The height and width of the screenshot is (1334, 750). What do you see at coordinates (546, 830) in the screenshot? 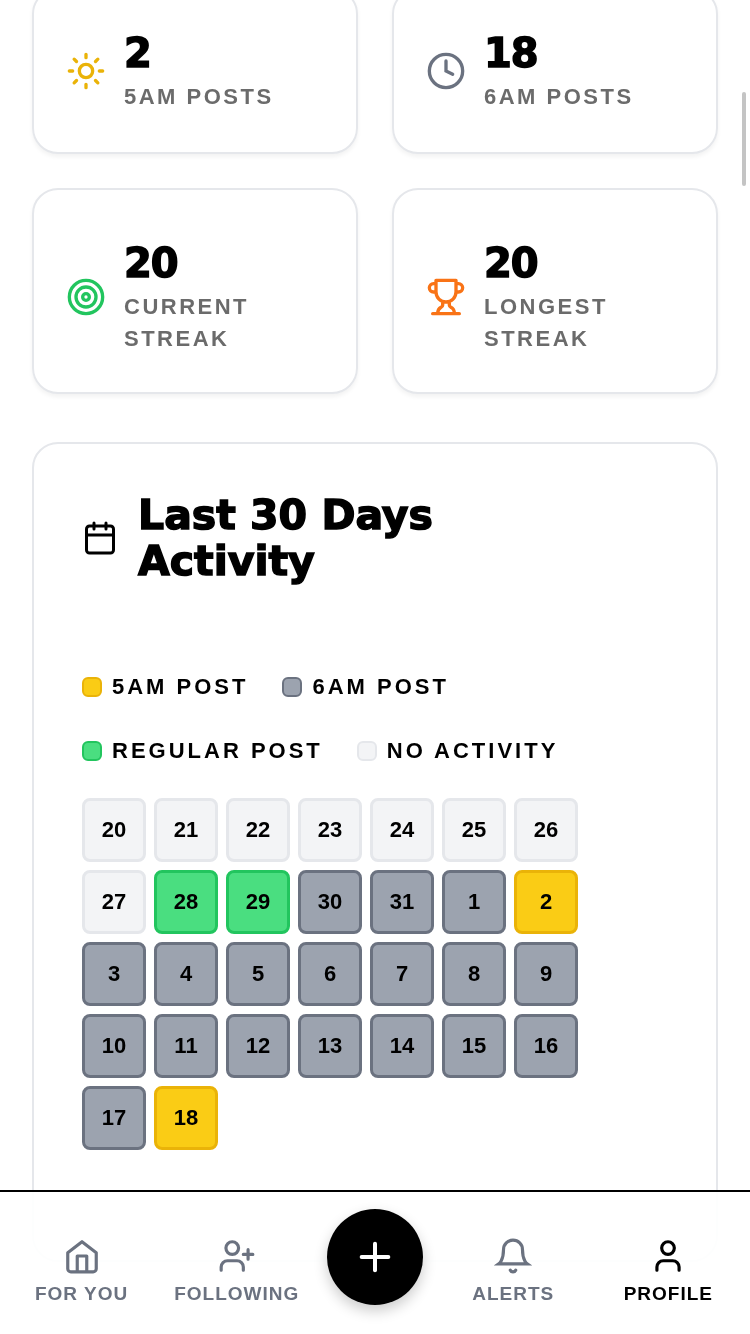
I see `day-cell: 26` at bounding box center [546, 830].